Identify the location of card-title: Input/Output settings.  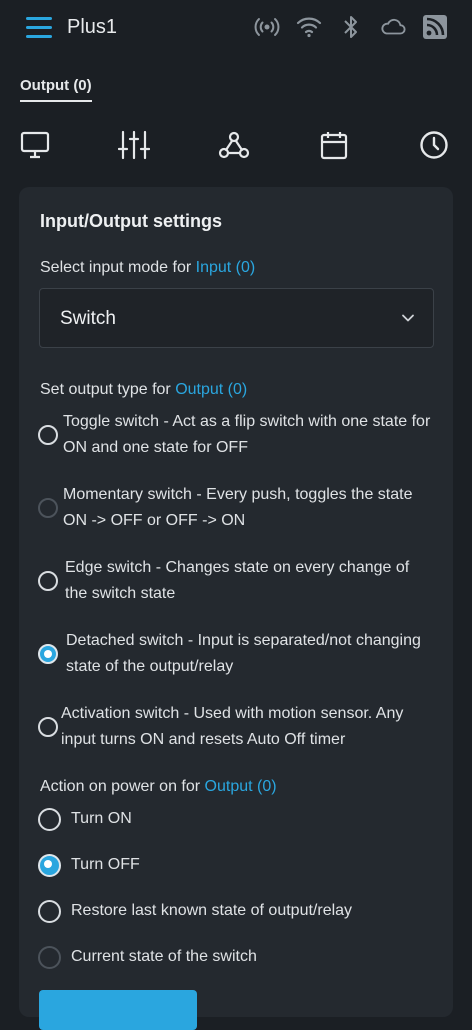
(131, 221).